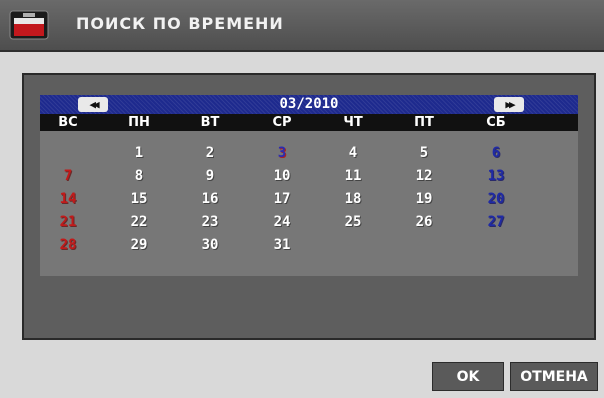 The image size is (604, 398). I want to click on calendar-day: 1, so click(139, 153).